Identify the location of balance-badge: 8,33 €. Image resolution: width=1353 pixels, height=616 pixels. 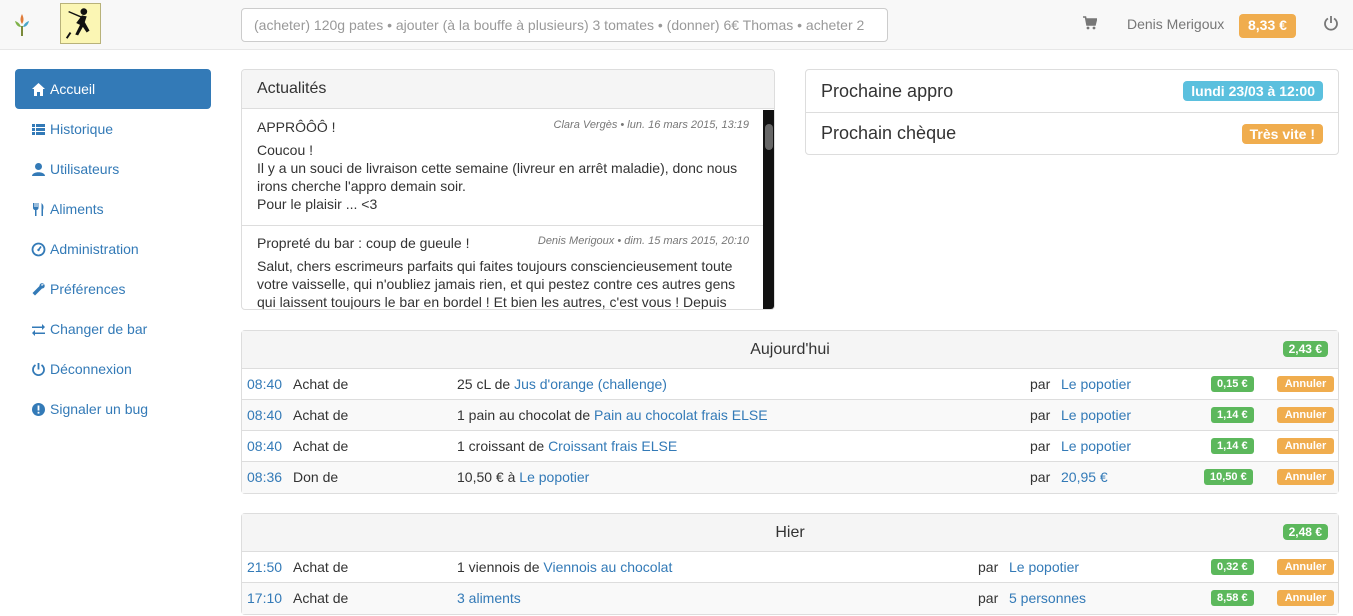
(1267, 26).